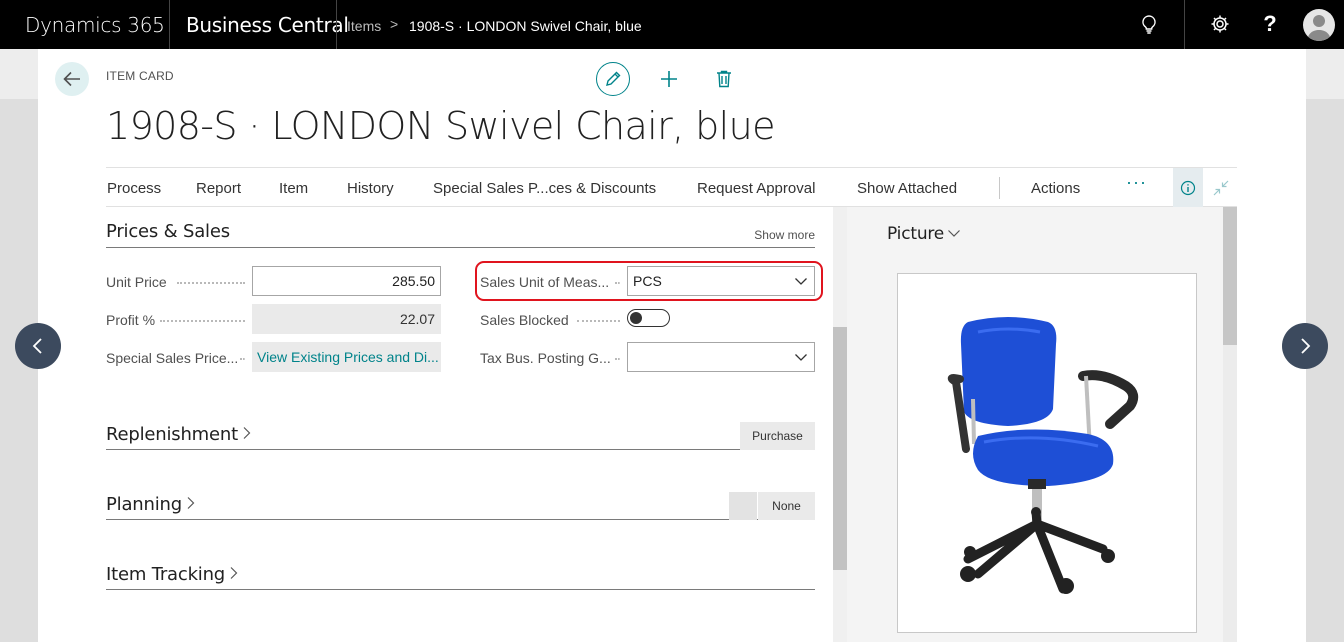  I want to click on avatar, so click(1319, 25).